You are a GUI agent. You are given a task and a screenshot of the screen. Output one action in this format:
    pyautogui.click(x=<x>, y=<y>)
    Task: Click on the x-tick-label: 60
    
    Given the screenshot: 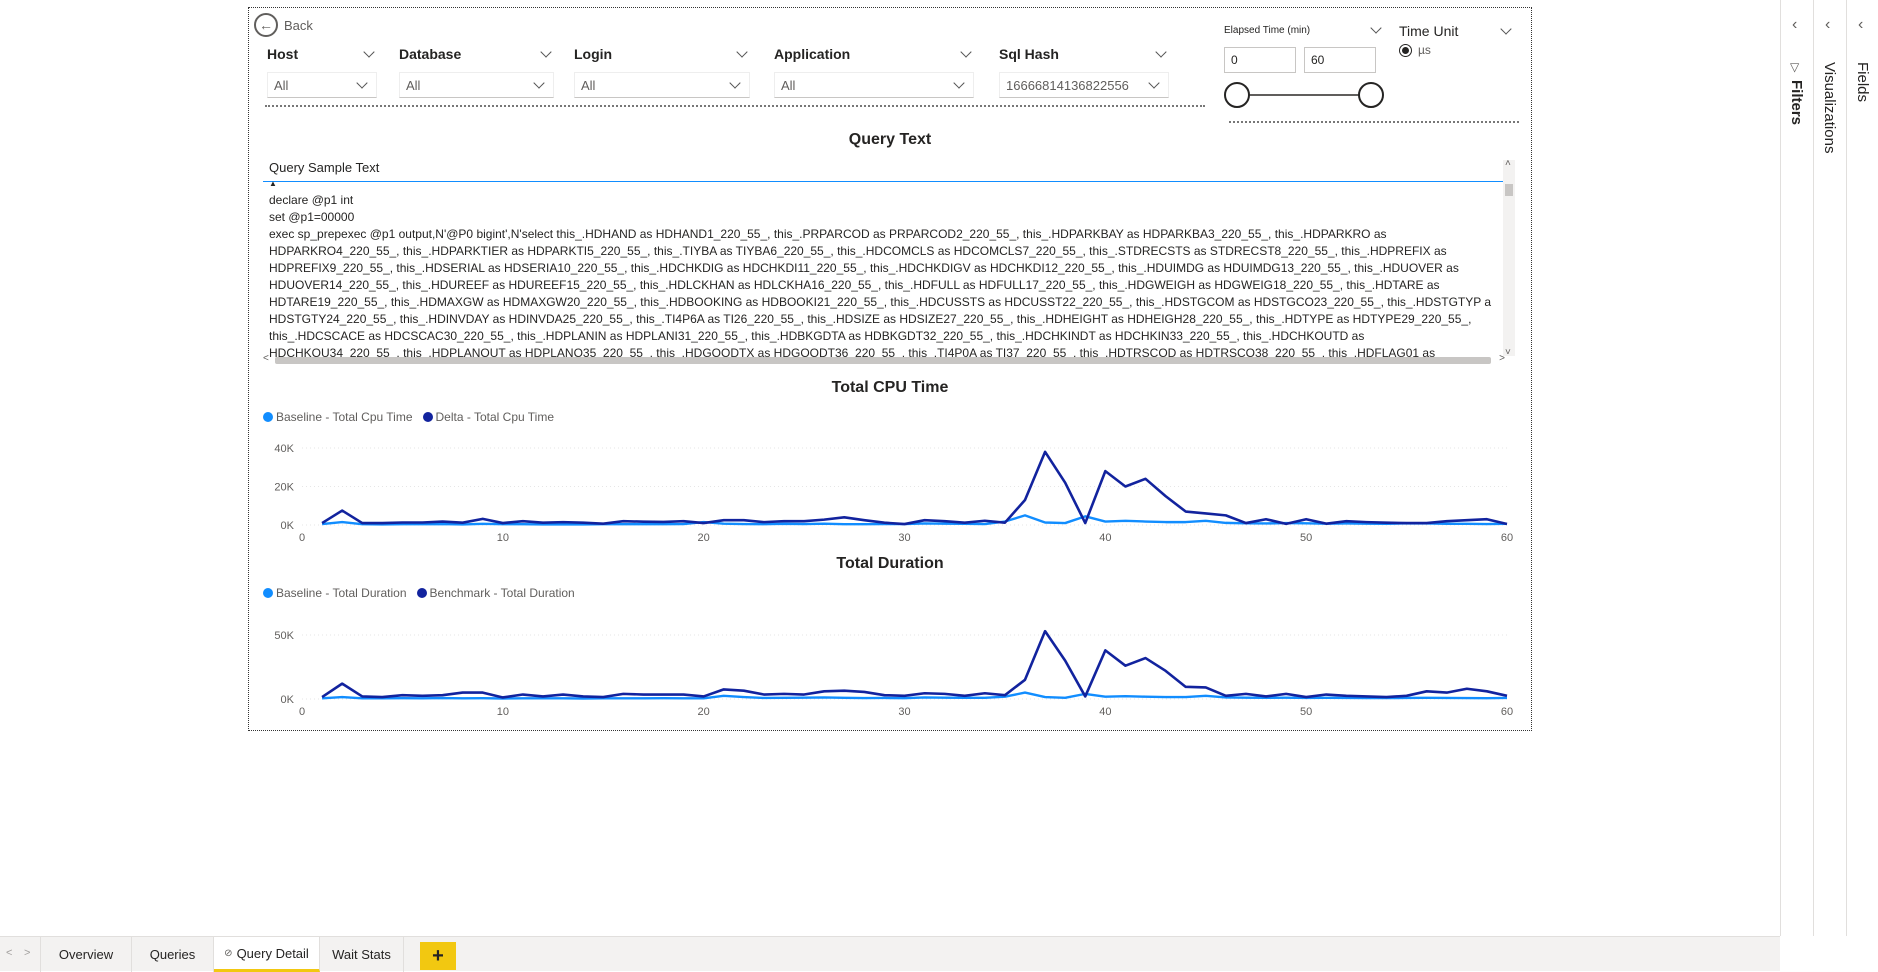 What is the action you would take?
    pyautogui.click(x=1507, y=538)
    